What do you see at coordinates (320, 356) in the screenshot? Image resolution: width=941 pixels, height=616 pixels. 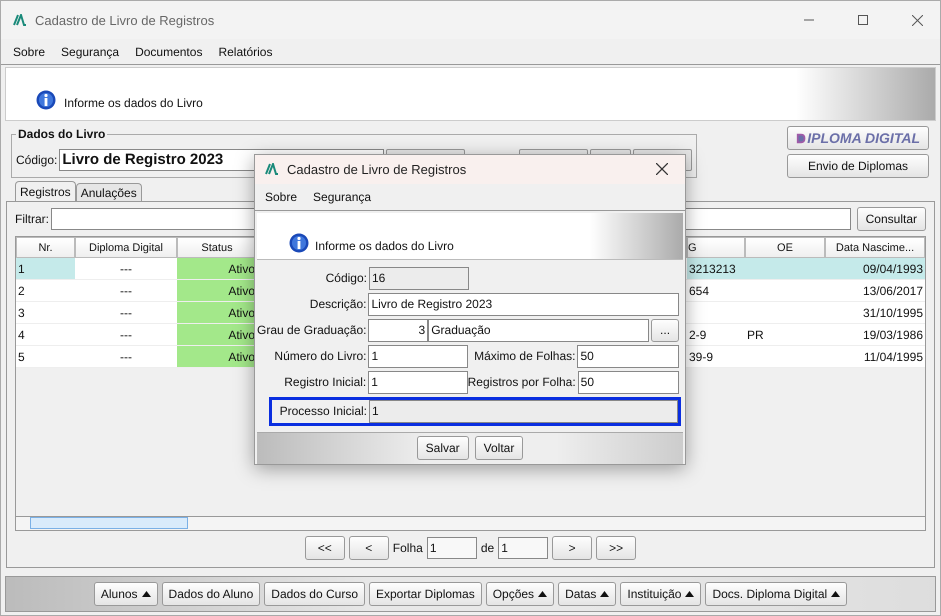 I see `field-label: Número do Livro:` at bounding box center [320, 356].